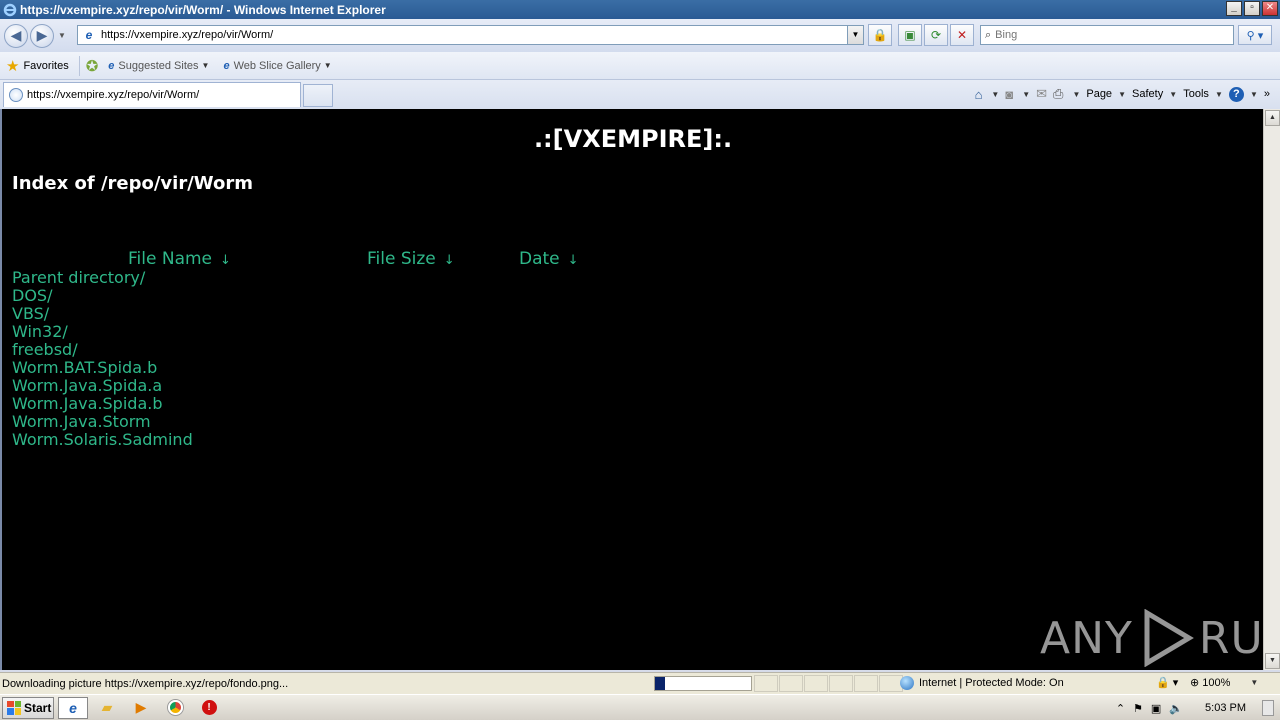 This screenshot has height=720, width=1280. What do you see at coordinates (102, 386) in the screenshot?
I see `list-item: Worm.Java.Spida.a` at bounding box center [102, 386].